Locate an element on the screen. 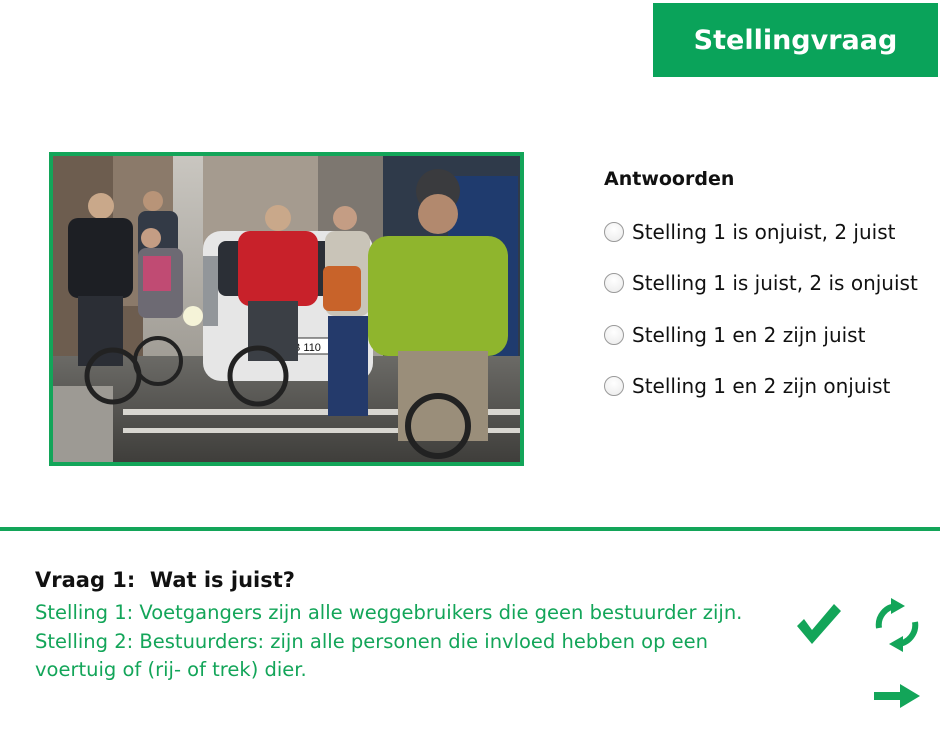 The width and height of the screenshot is (940, 739). answer-option-4: Stelling 1 en 2 zijn onjuist is located at coordinates (747, 386).